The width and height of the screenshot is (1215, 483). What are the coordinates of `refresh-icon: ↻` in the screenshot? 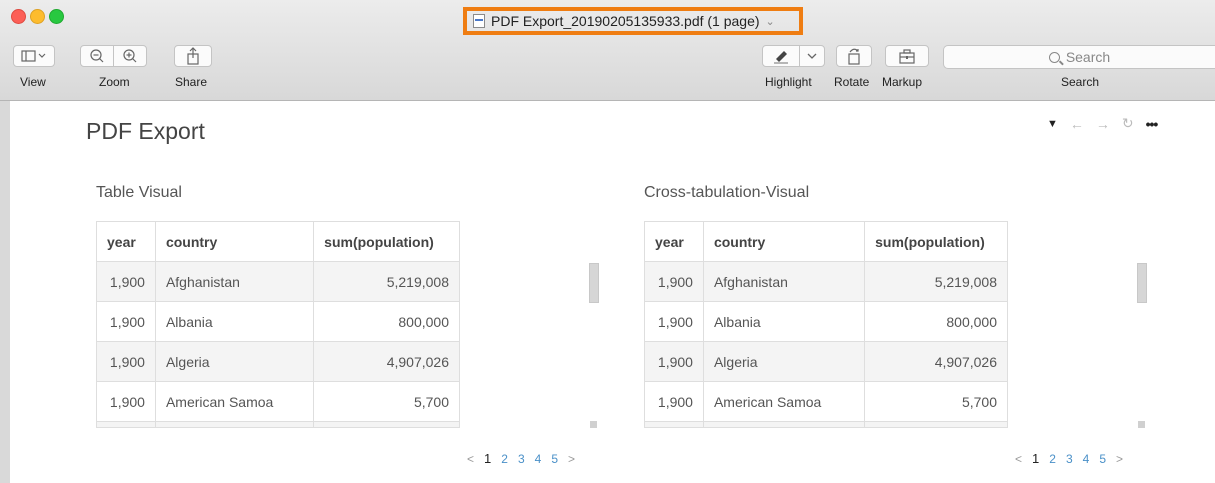 It's located at (1128, 123).